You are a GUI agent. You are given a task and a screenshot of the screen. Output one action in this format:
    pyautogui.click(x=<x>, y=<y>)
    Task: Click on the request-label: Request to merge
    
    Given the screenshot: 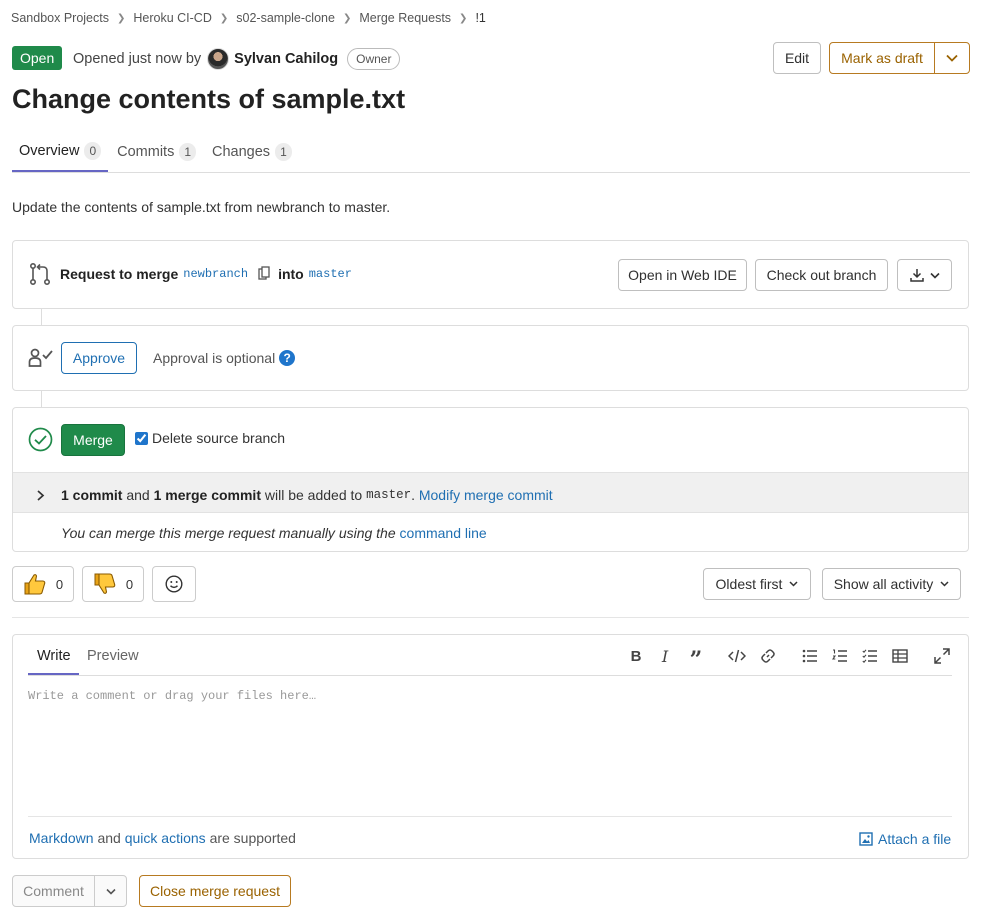 What is the action you would take?
    pyautogui.click(x=119, y=274)
    